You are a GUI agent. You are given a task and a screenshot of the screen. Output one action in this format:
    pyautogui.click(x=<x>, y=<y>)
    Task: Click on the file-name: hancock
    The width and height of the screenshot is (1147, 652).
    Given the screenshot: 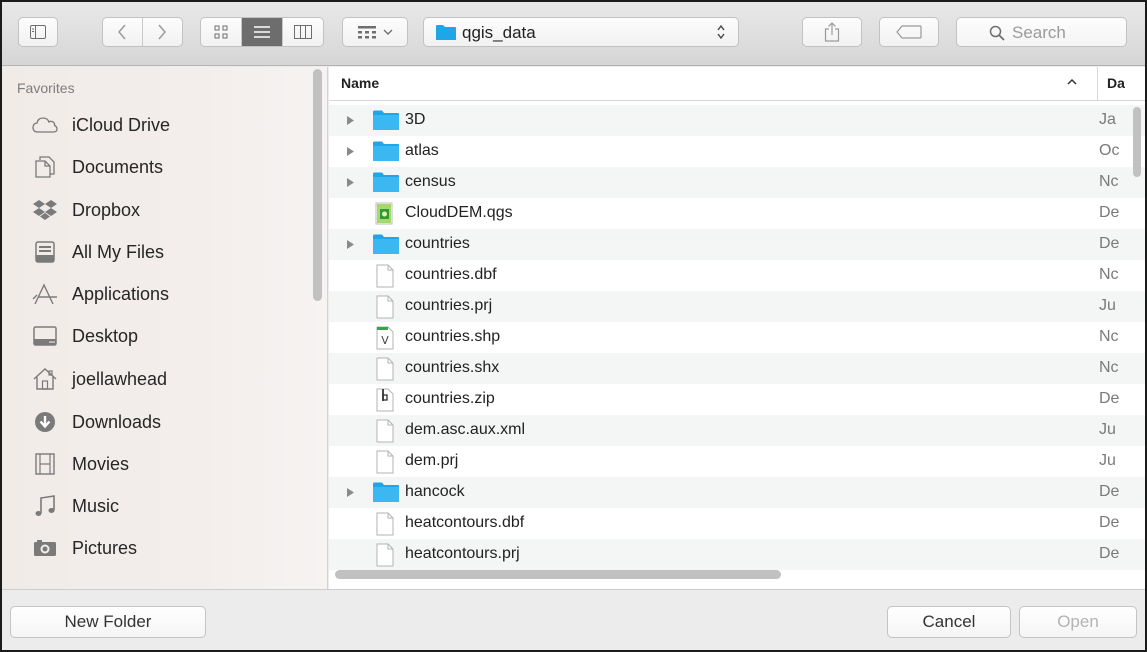 What is the action you would take?
    pyautogui.click(x=435, y=491)
    